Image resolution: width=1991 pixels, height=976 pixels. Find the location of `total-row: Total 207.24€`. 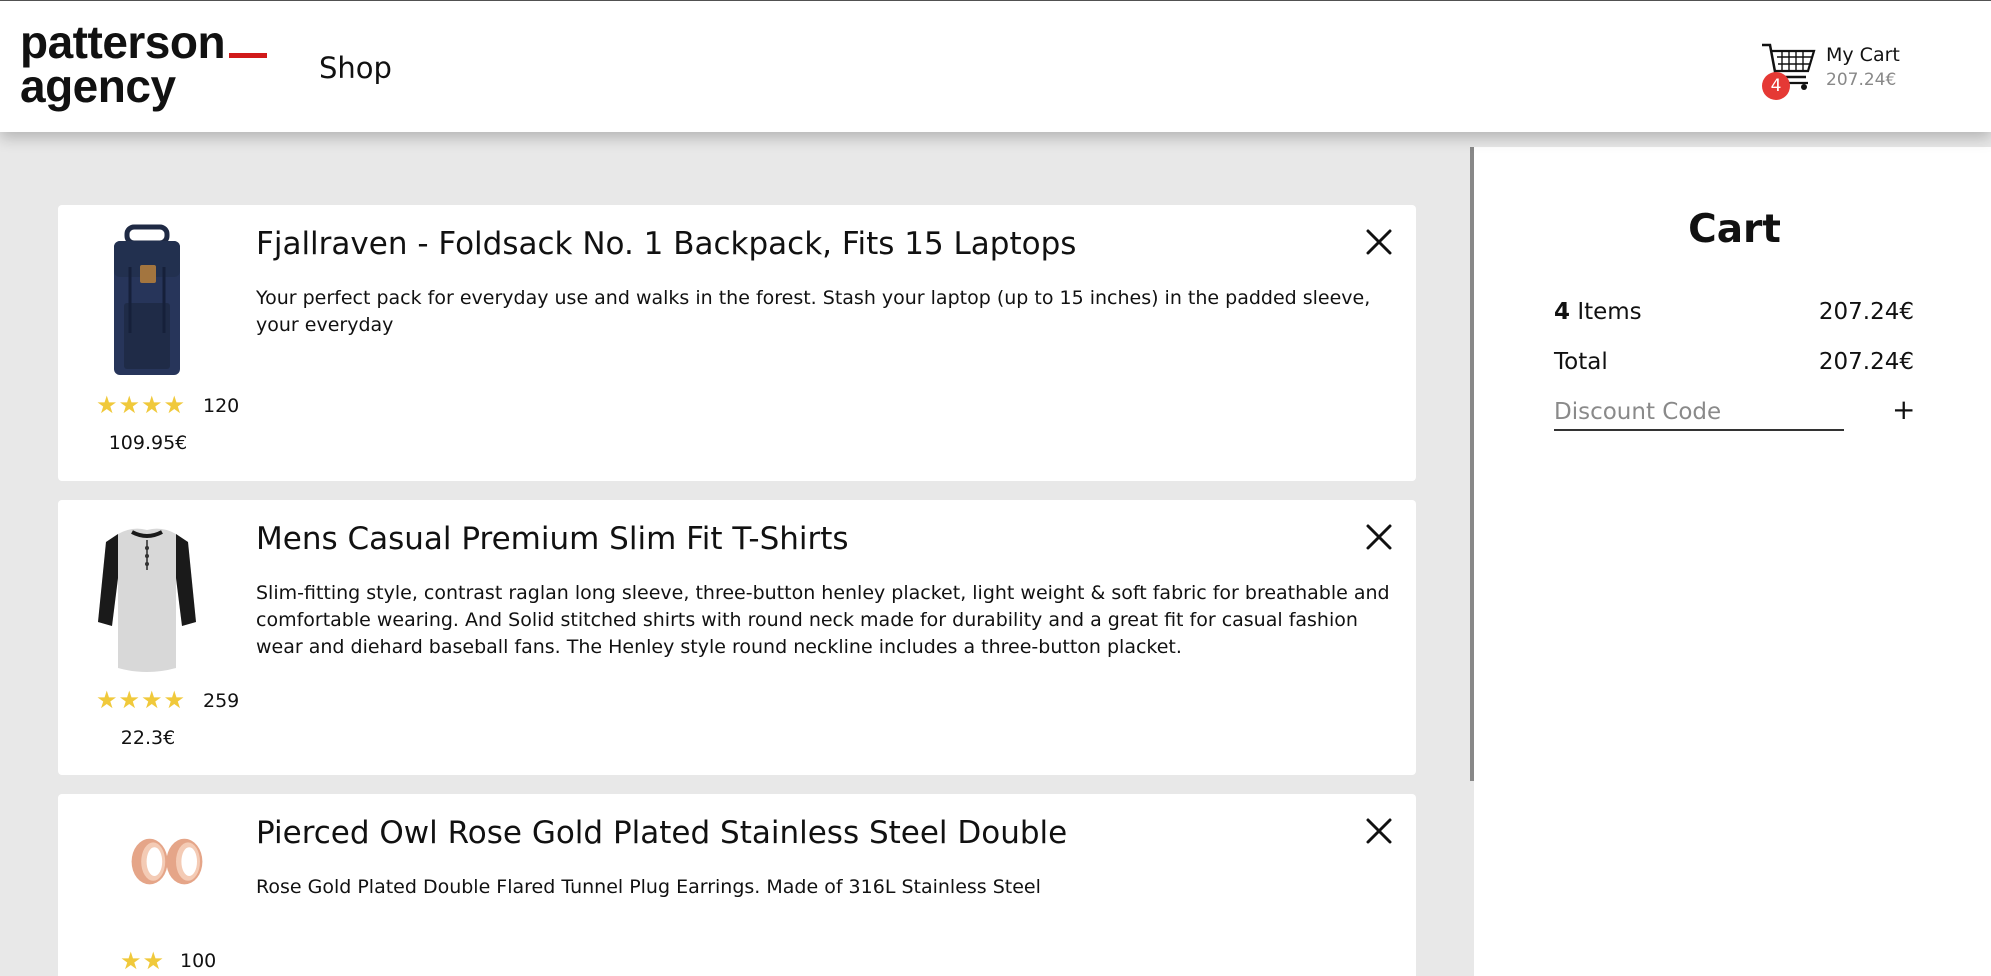

total-row: Total 207.24€ is located at coordinates (1734, 362).